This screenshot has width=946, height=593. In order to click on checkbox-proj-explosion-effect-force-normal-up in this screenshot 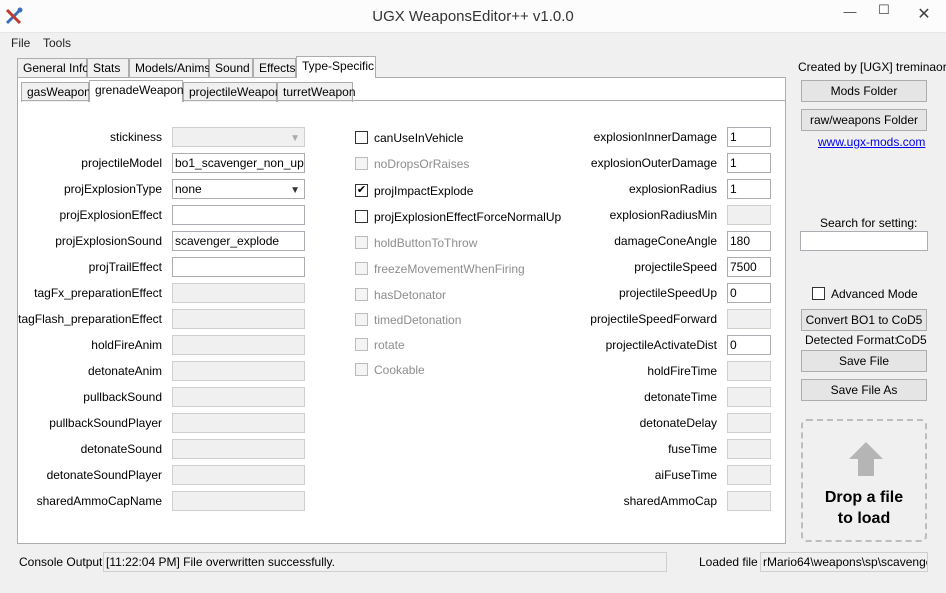, I will do `click(361, 216)`.